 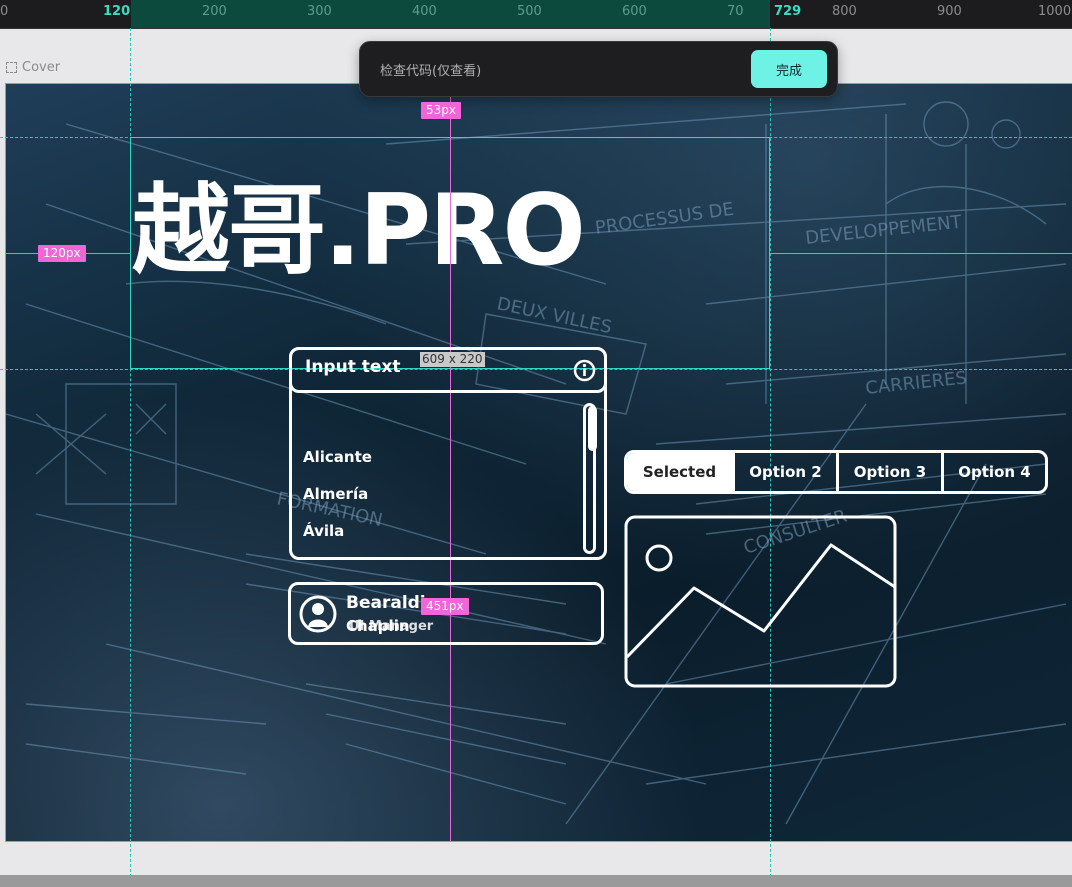 I want to click on ruler-label: 600, so click(x=634, y=11).